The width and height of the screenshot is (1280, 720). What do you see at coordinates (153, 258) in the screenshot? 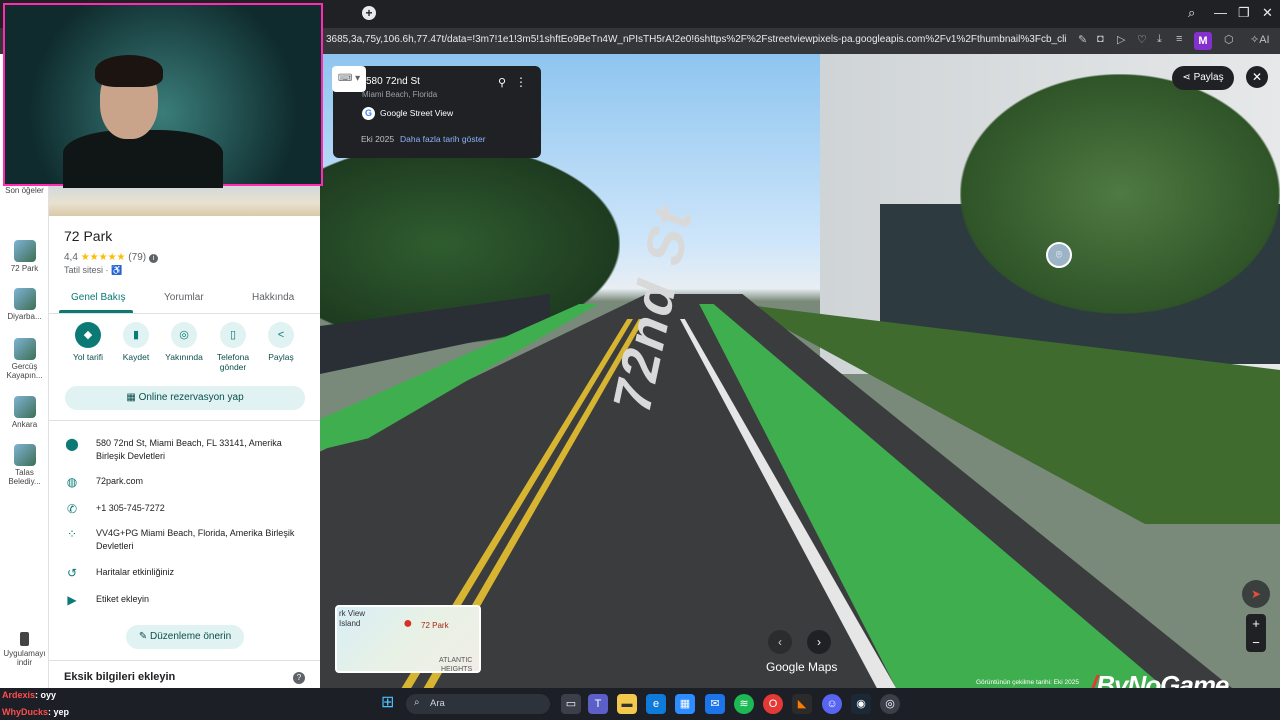
I see `info-icon: i` at bounding box center [153, 258].